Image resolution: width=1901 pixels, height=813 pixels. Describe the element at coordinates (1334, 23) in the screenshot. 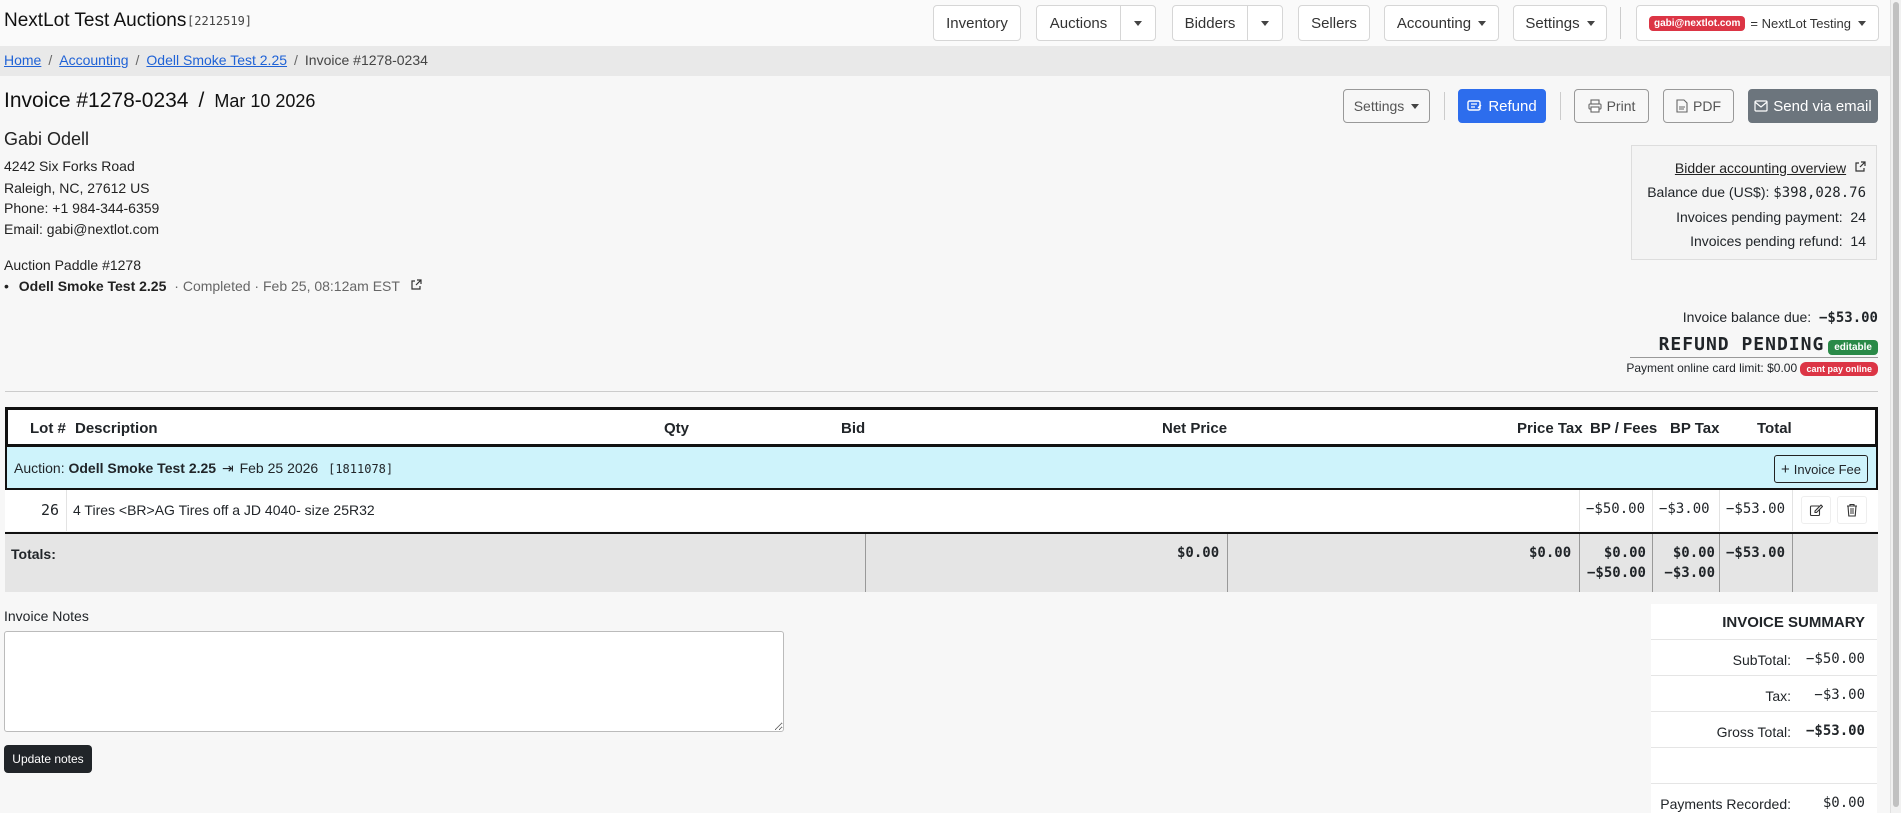

I see `nav-sellers-button: Sellers` at that location.